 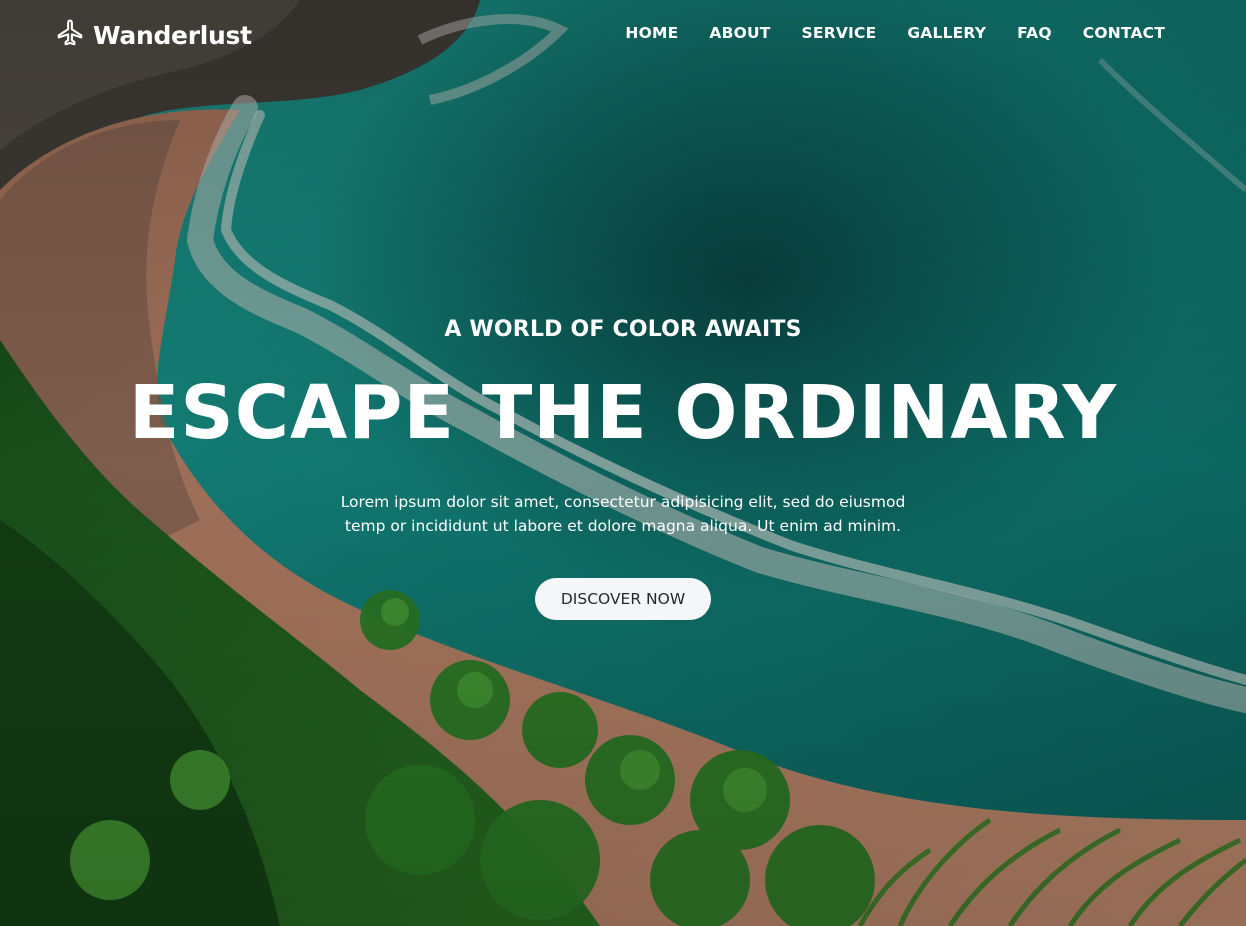 What do you see at coordinates (623, 413) in the screenshot?
I see `hero-headline: ESCAPE THE ORDINARY` at bounding box center [623, 413].